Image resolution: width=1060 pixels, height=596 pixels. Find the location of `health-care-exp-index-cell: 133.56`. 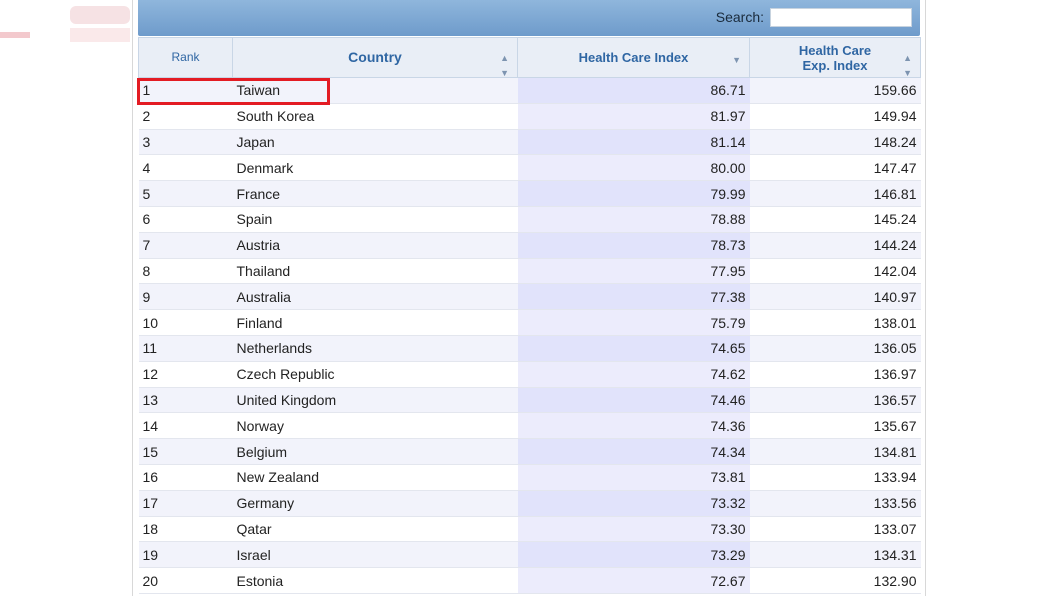

health-care-exp-index-cell: 133.56 is located at coordinates (835, 503).